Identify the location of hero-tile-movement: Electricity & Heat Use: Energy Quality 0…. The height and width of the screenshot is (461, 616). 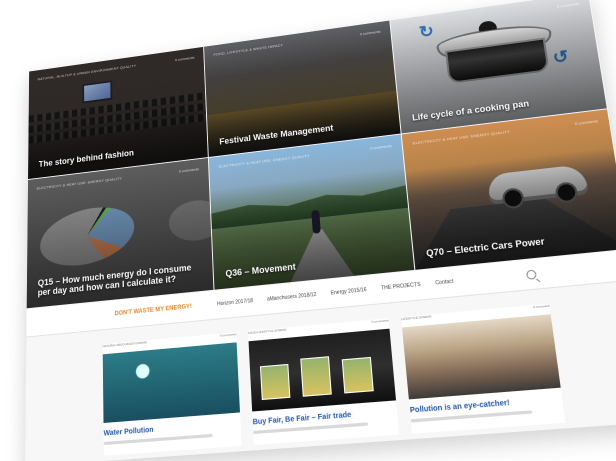
(312, 212).